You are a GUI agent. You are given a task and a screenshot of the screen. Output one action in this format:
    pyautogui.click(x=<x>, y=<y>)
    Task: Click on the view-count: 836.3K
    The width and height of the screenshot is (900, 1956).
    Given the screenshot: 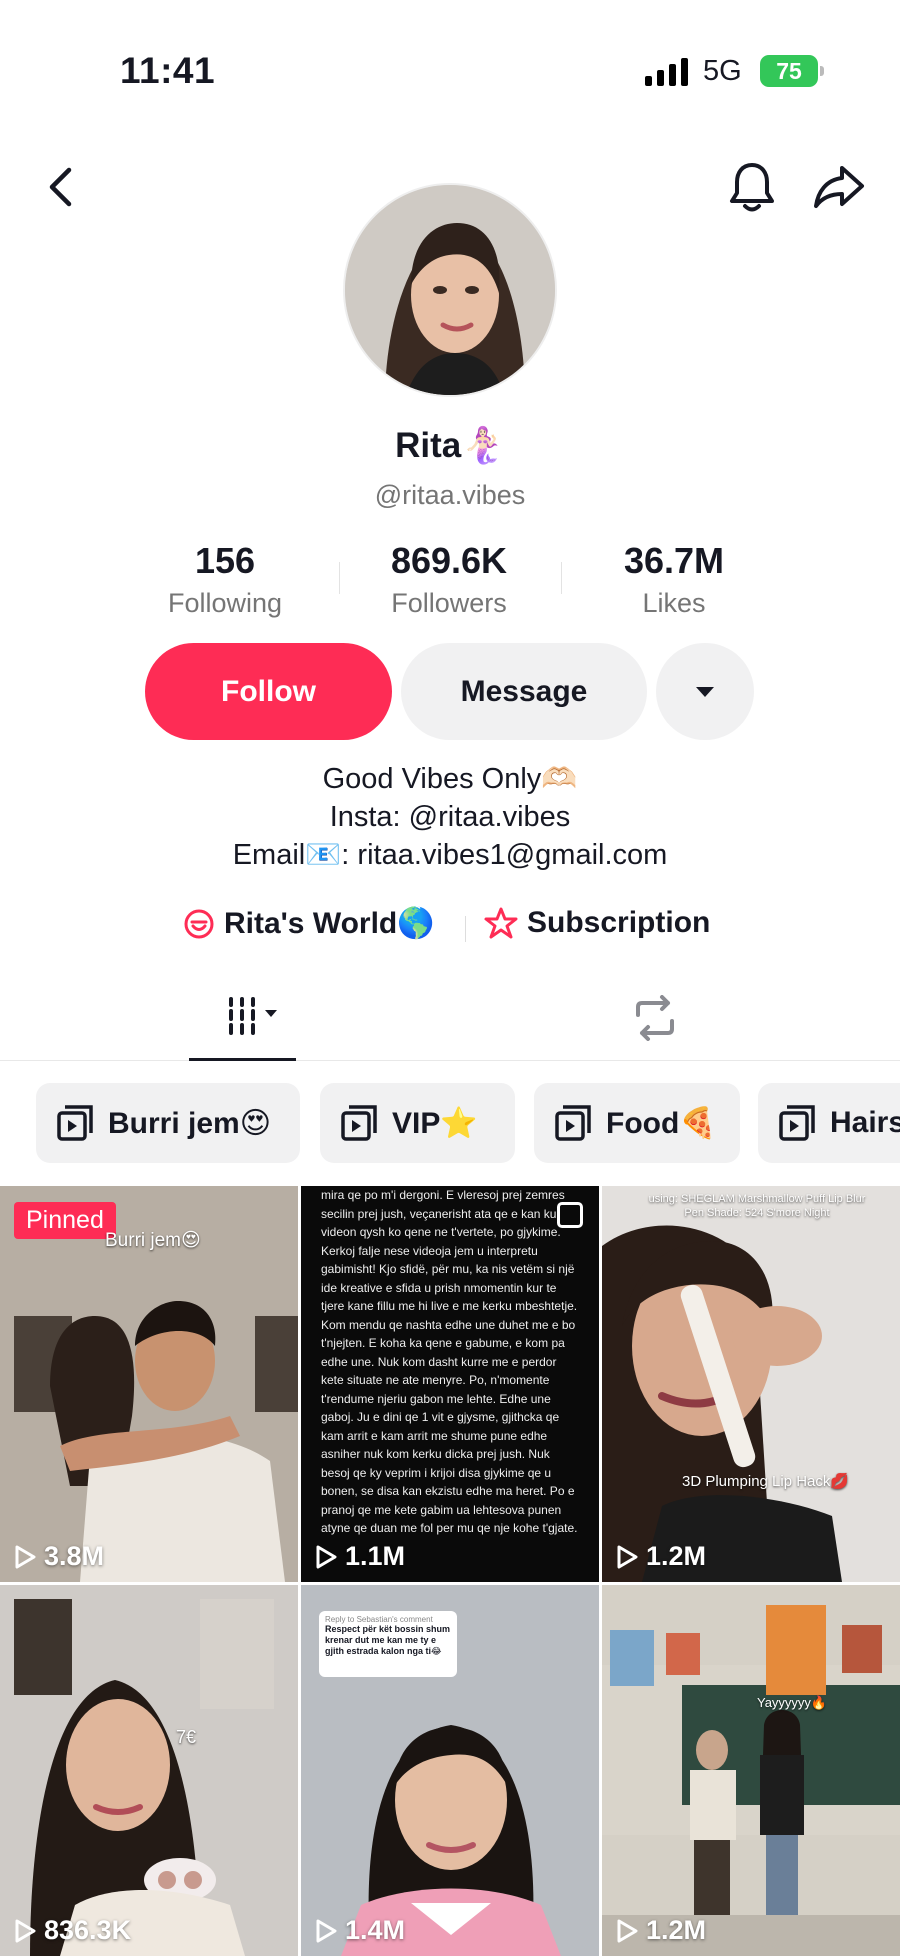 What is the action you would take?
    pyautogui.click(x=72, y=1930)
    